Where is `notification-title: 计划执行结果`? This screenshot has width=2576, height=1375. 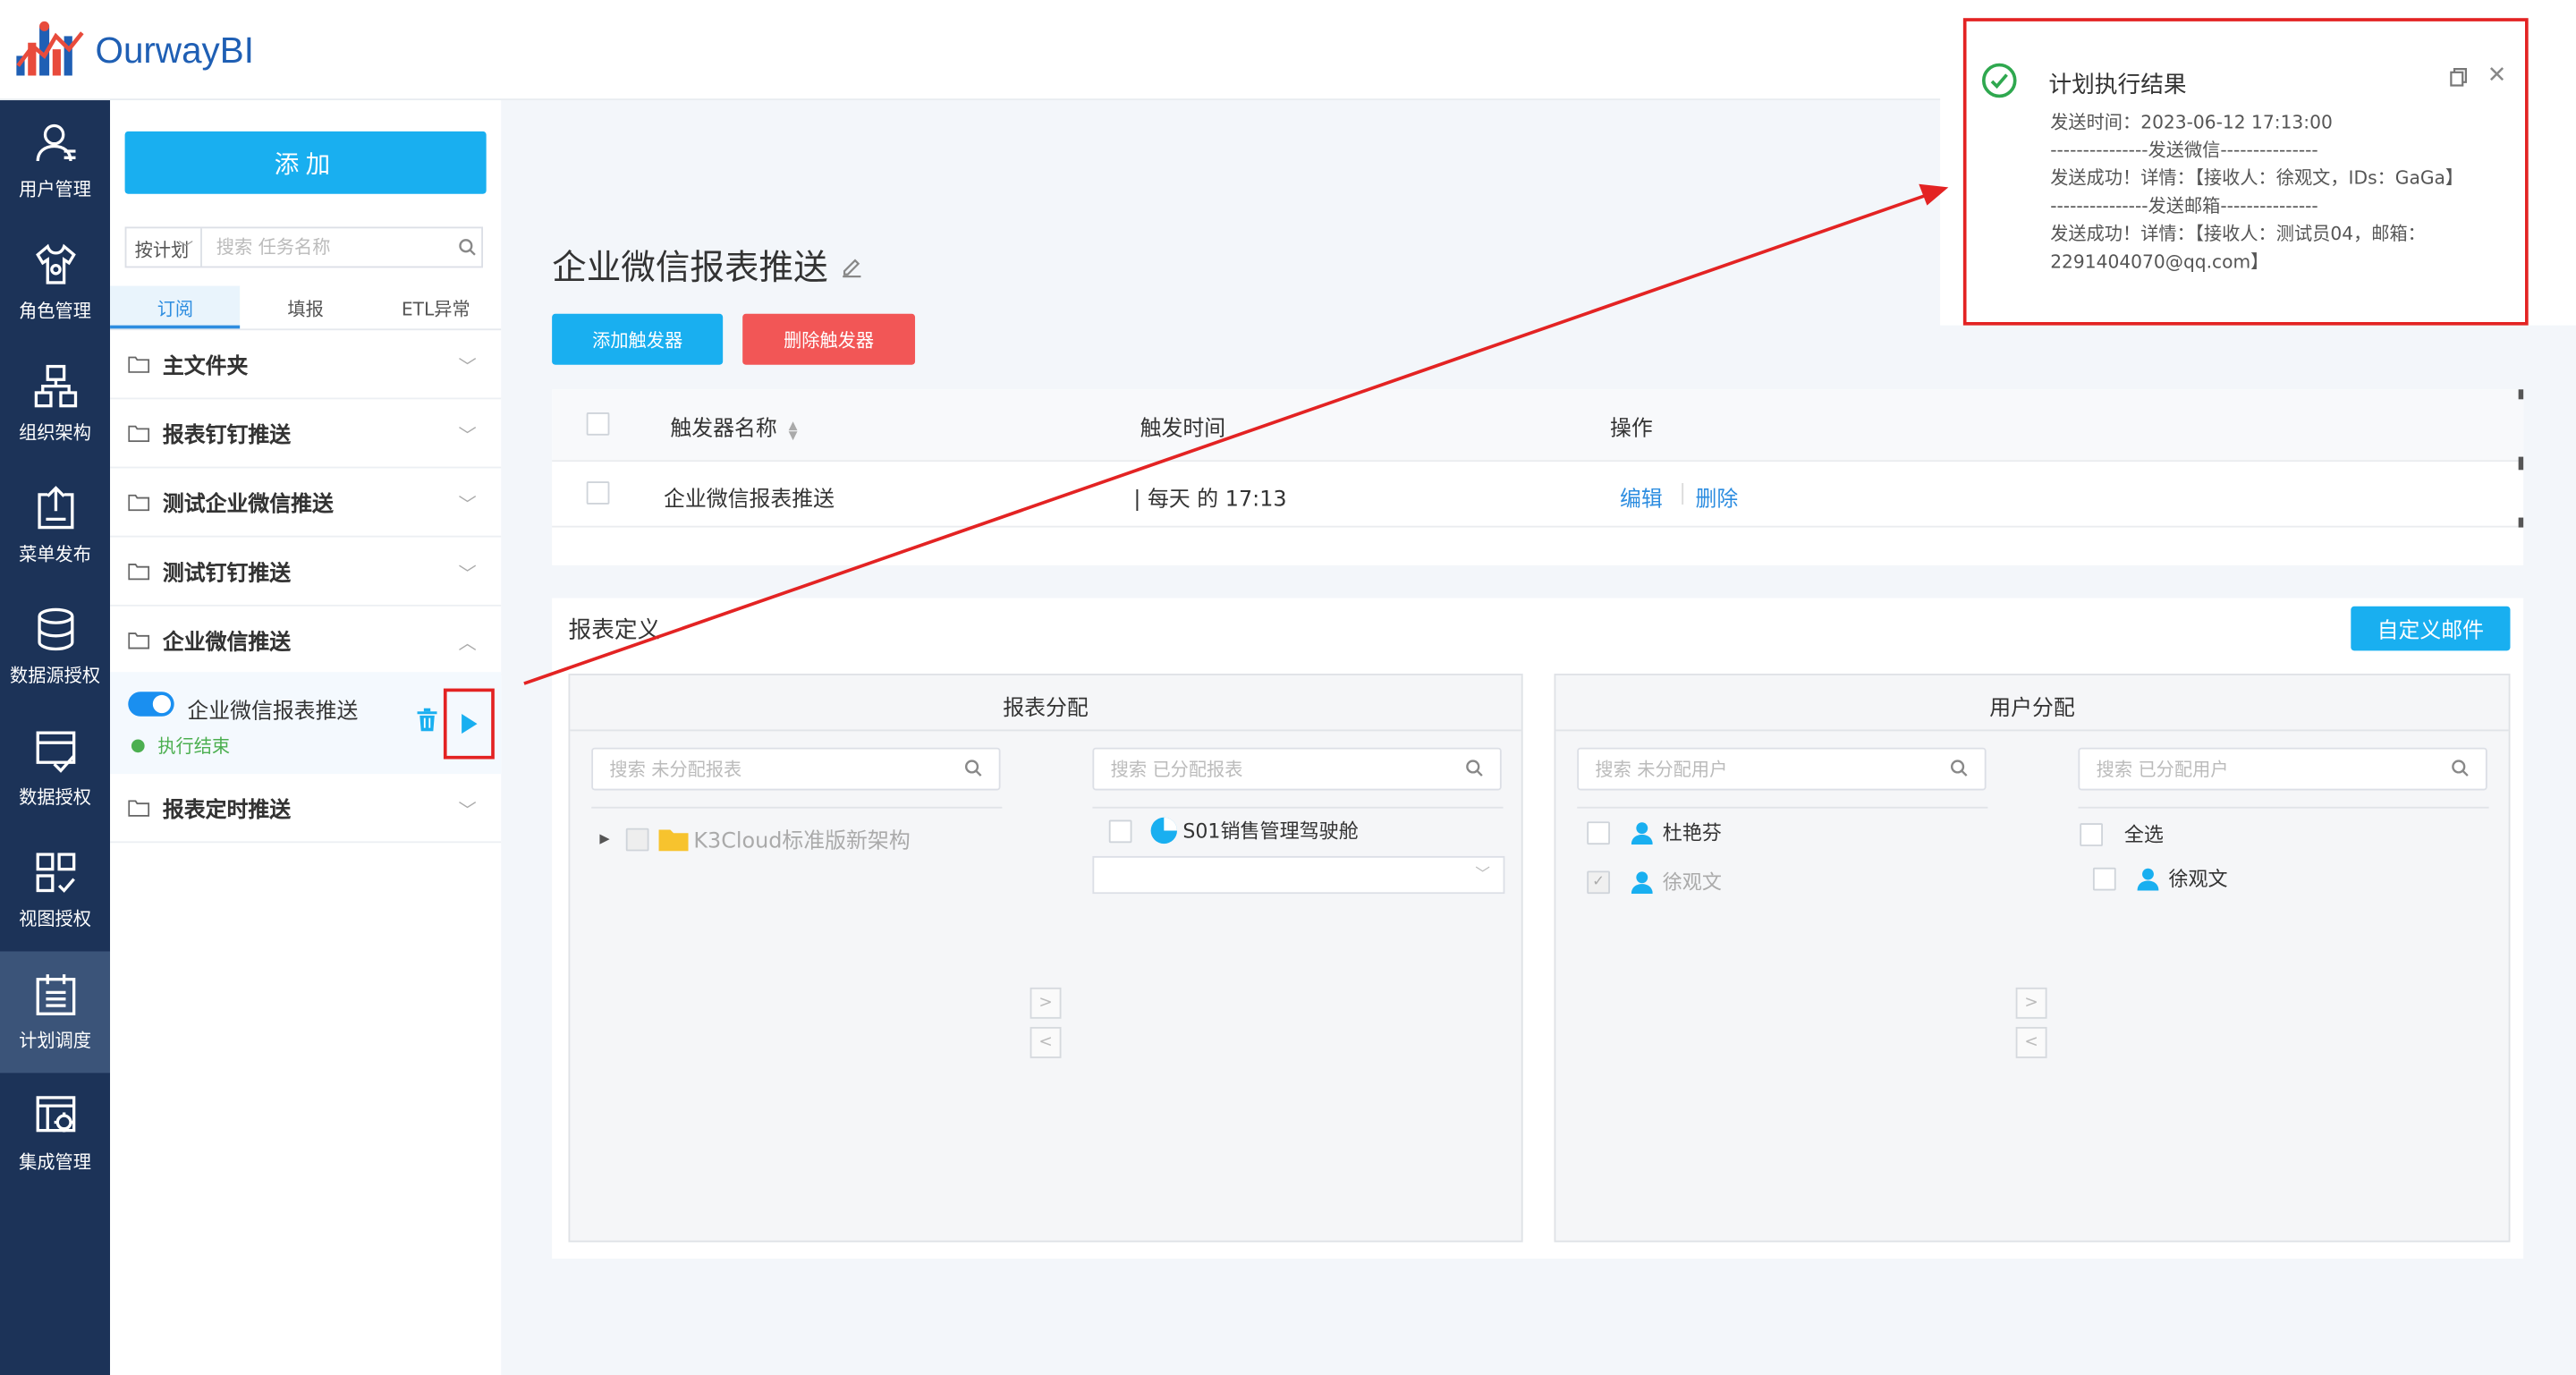 notification-title: 计划执行结果 is located at coordinates (2117, 85).